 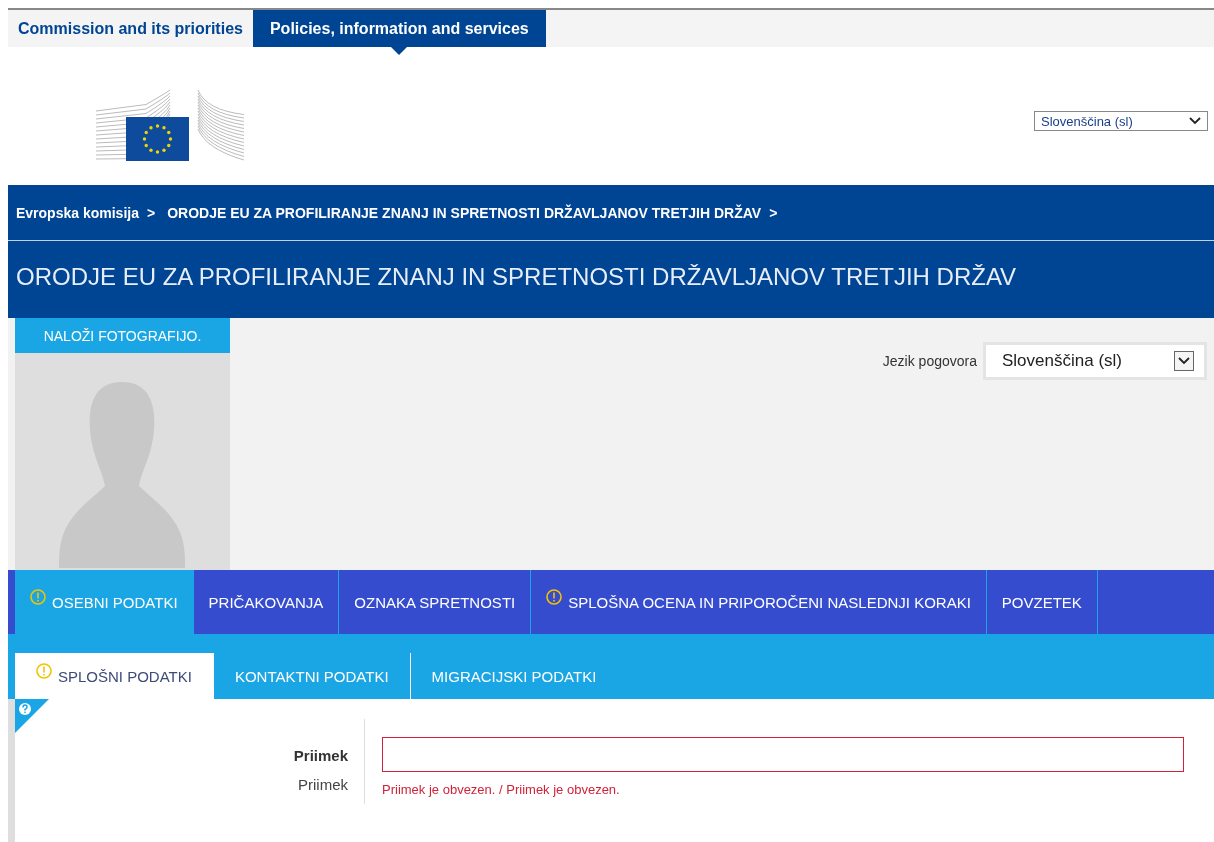 I want to click on help-corner-icon, so click(x=32, y=716).